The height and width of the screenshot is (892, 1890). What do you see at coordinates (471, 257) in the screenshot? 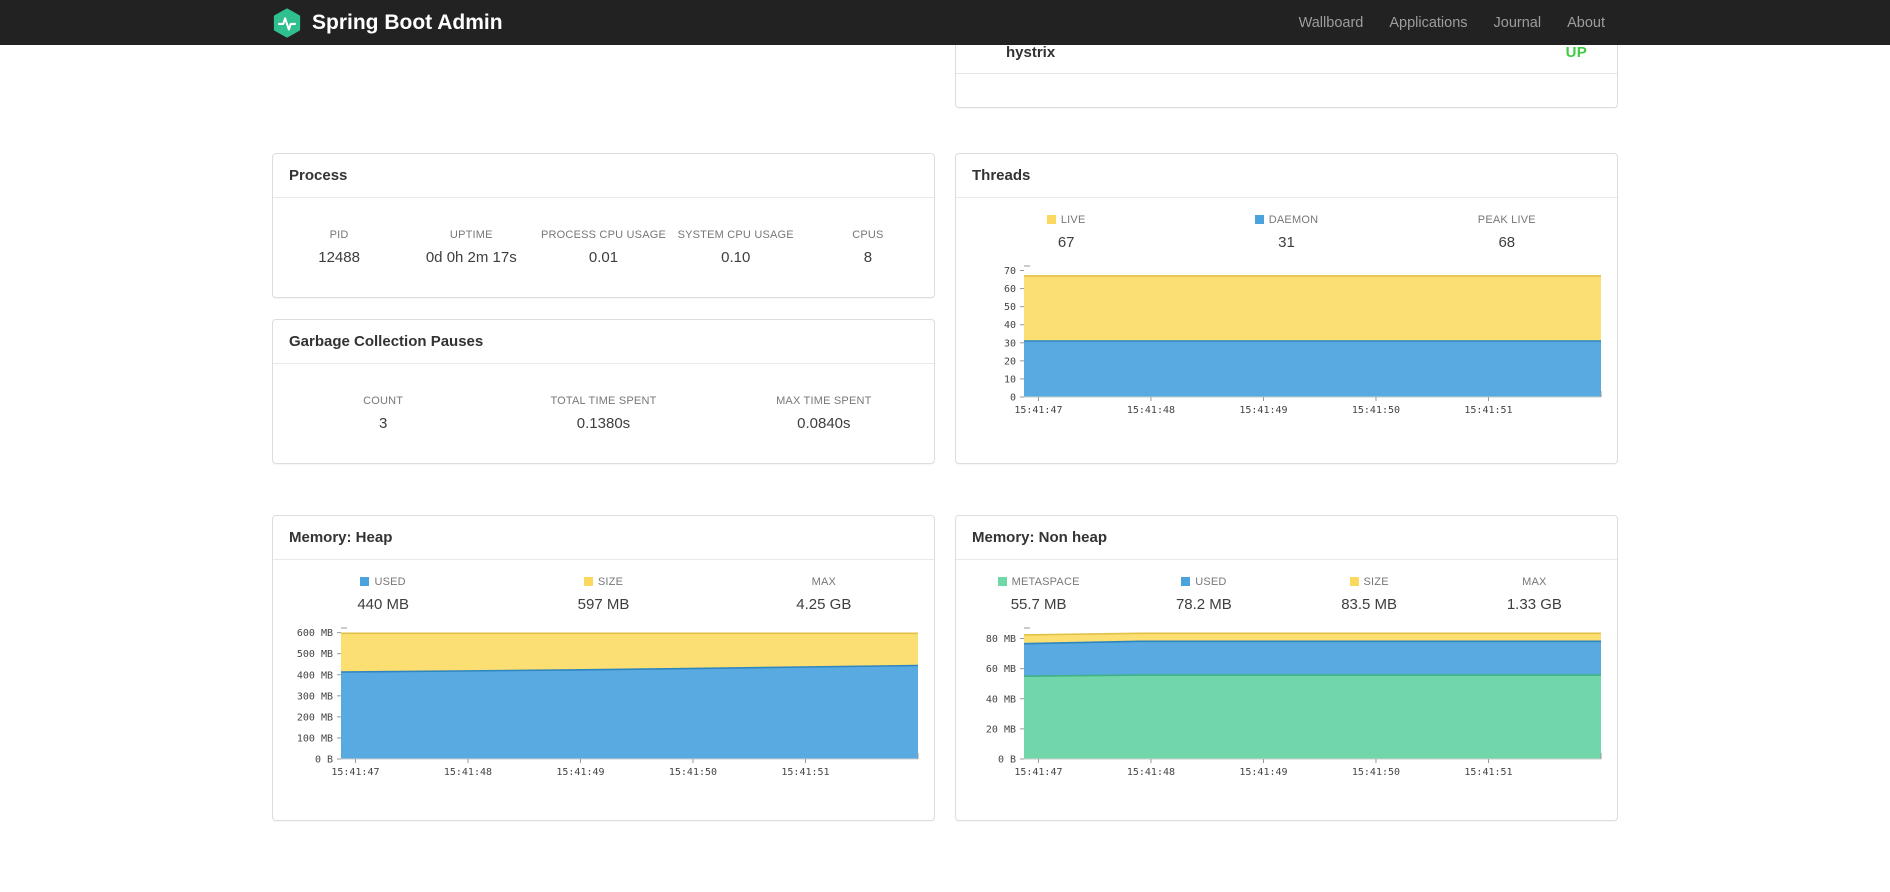
I see `stat-value: 0d 0h 2m 17s` at bounding box center [471, 257].